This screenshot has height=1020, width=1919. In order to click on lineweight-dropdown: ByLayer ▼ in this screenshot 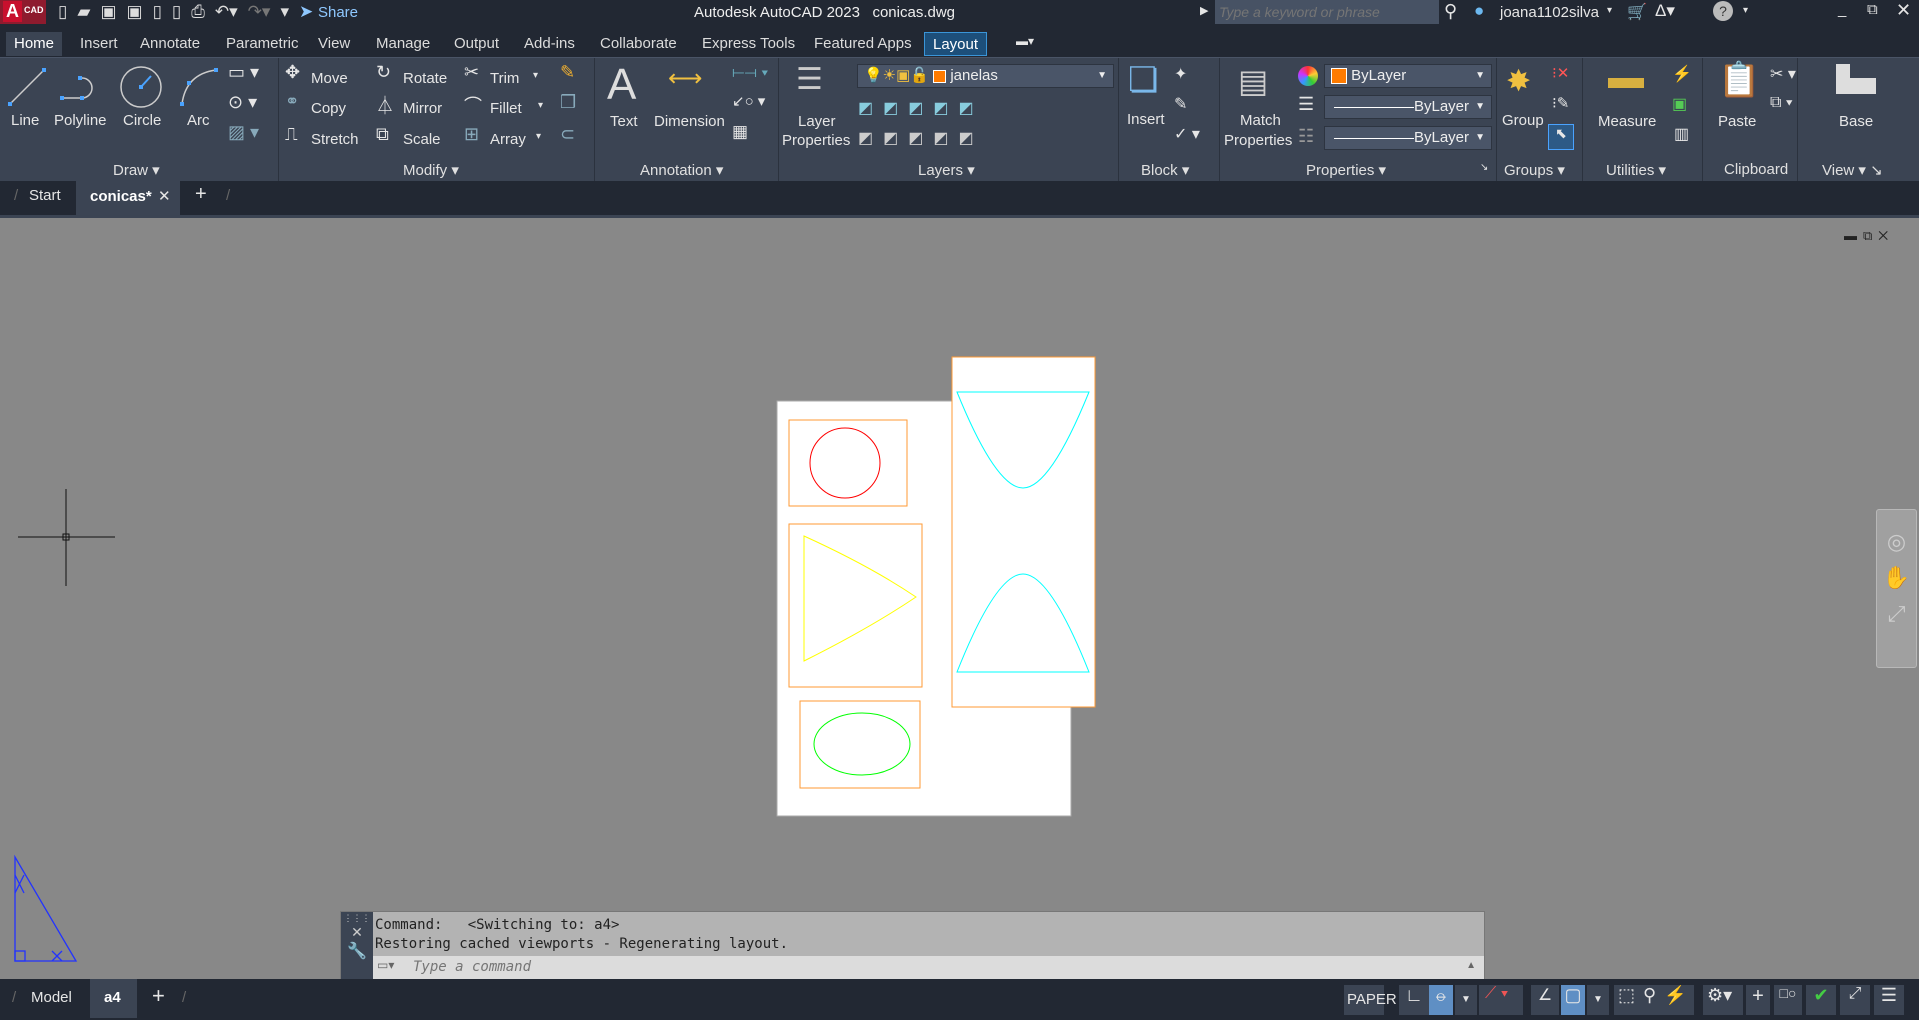, I will do `click(1408, 107)`.